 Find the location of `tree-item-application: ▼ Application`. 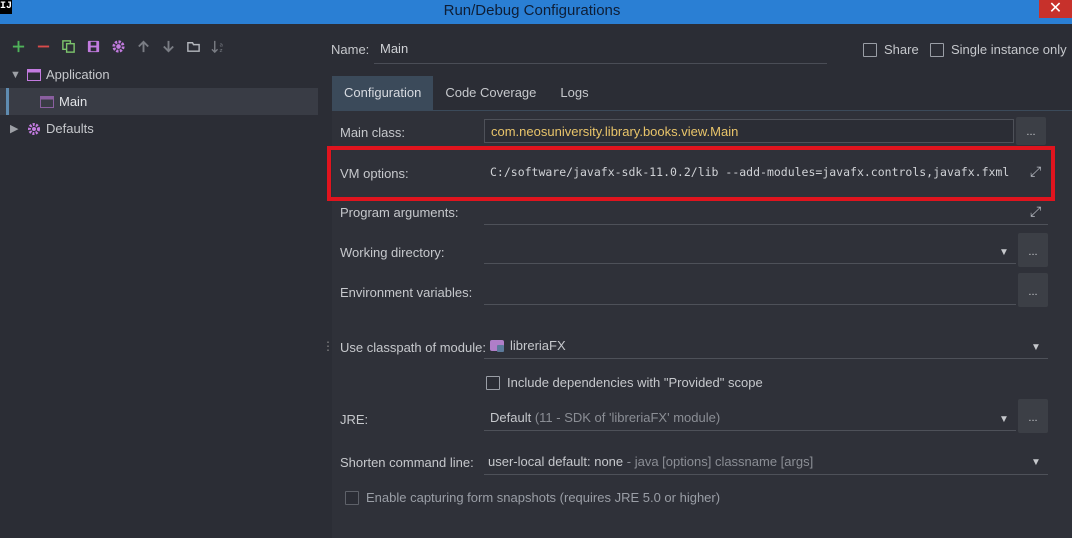

tree-item-application: ▼ Application is located at coordinates (159, 74).